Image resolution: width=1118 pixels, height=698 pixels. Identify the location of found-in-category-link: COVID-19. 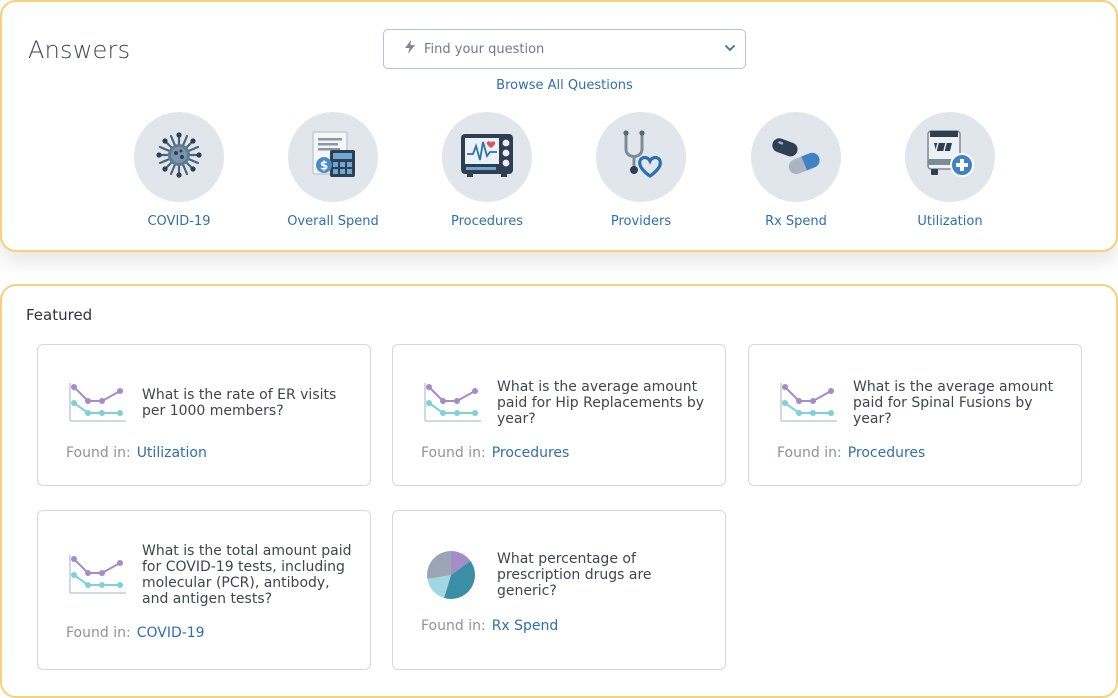
(171, 633).